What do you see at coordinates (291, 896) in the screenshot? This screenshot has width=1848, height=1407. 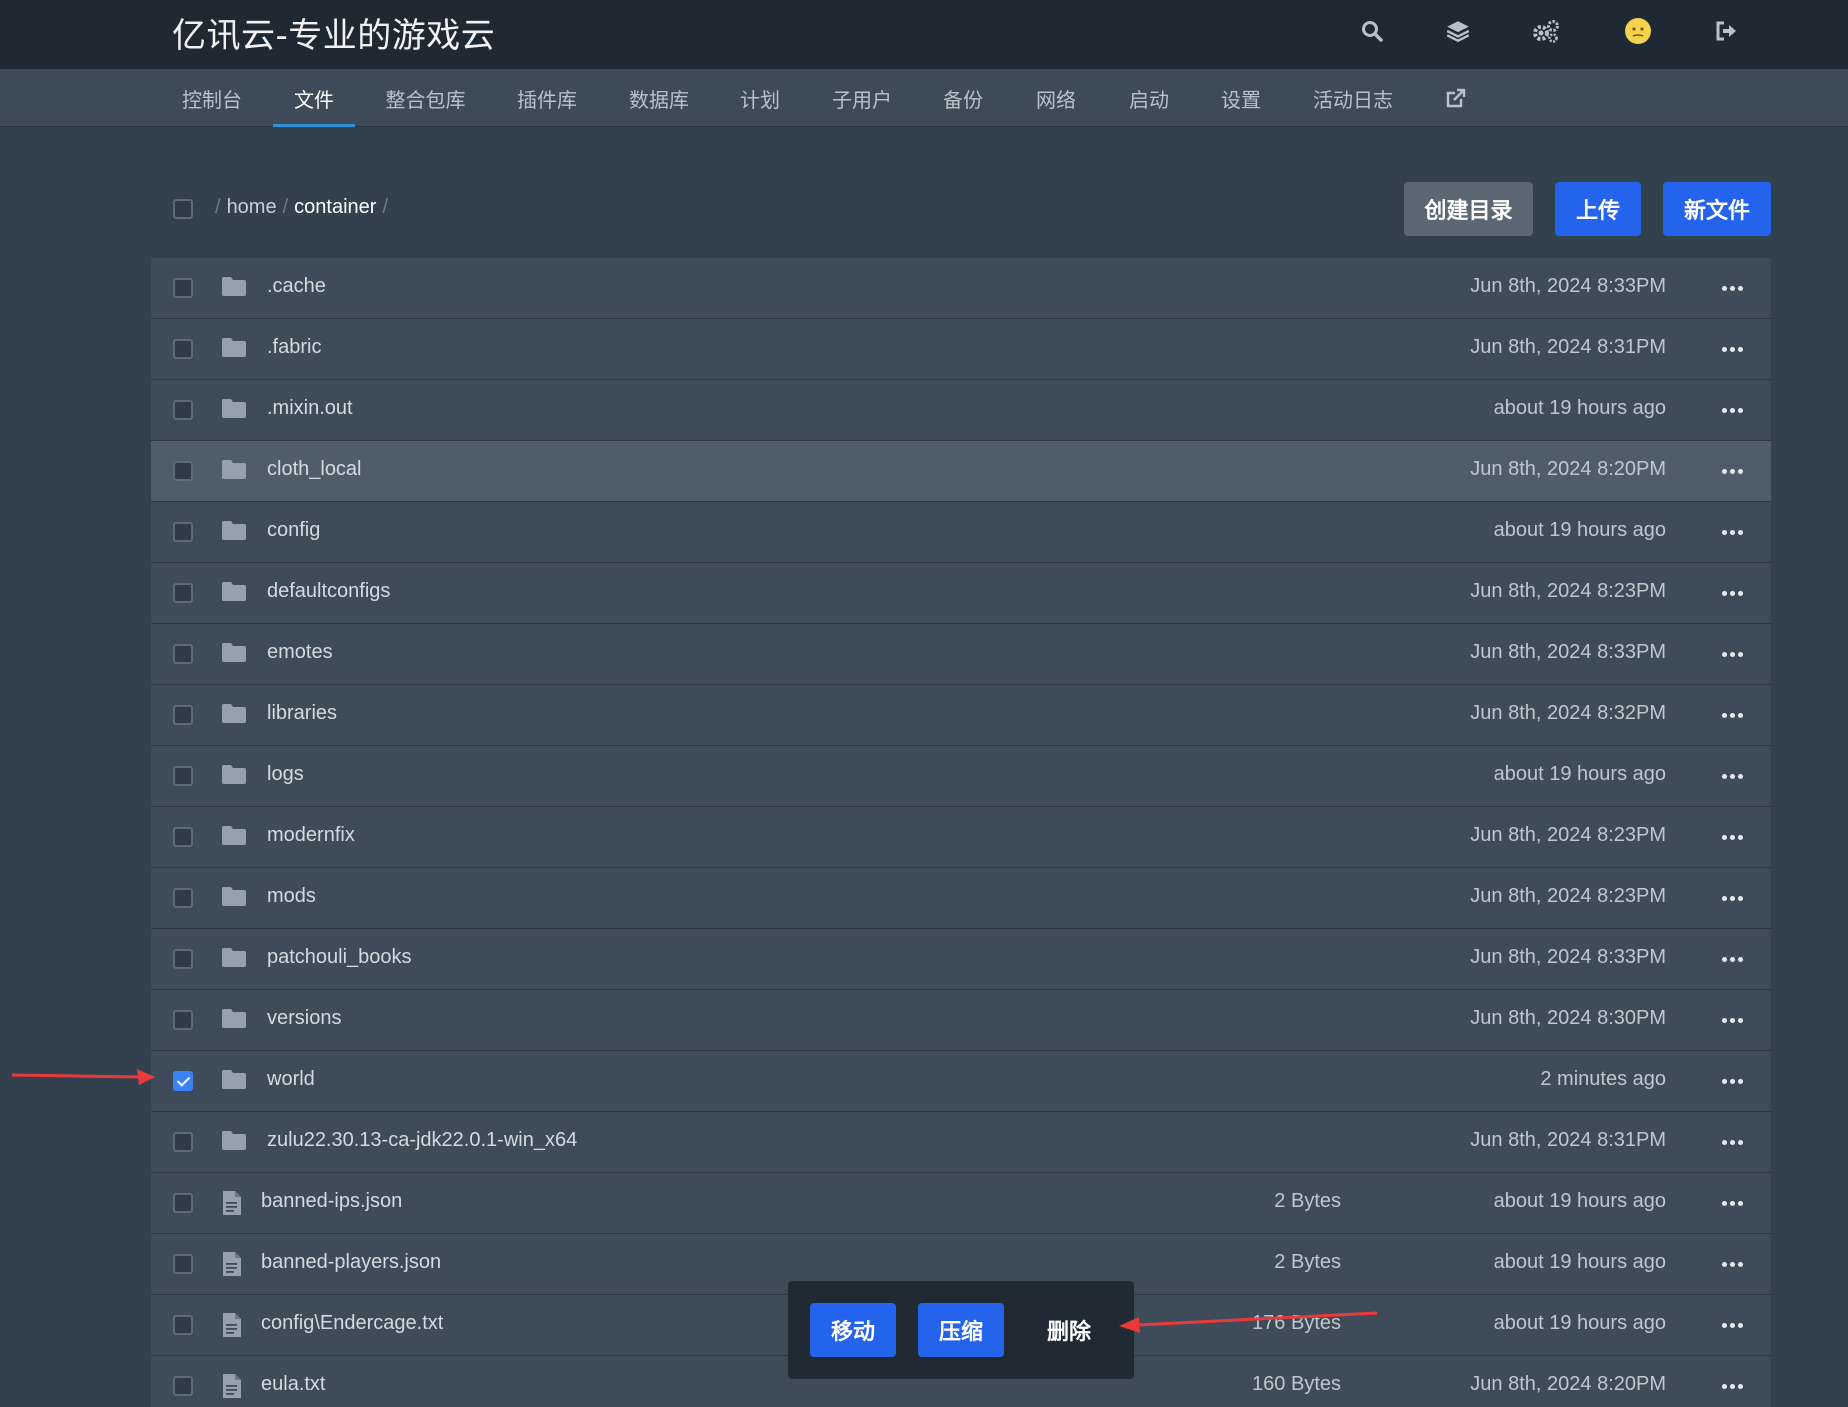 I see `file-name: mods` at bounding box center [291, 896].